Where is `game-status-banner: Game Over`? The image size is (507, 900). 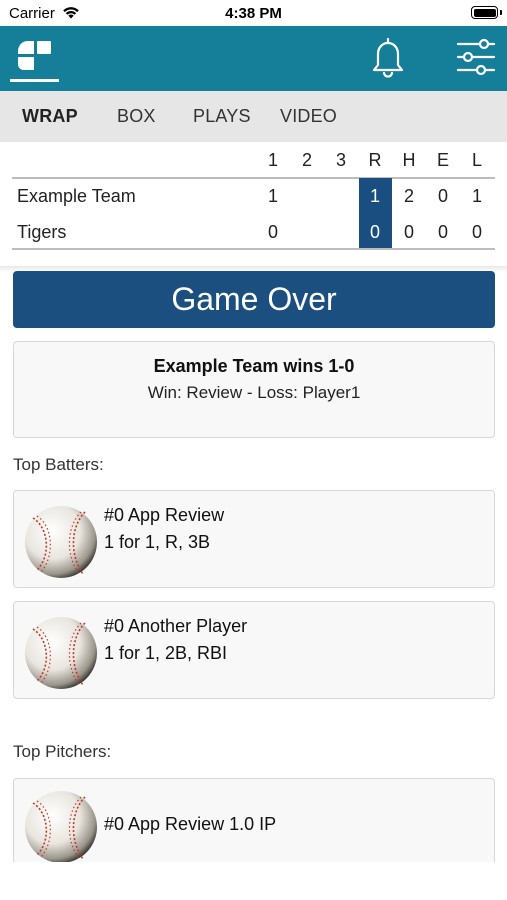 game-status-banner: Game Over is located at coordinates (254, 299).